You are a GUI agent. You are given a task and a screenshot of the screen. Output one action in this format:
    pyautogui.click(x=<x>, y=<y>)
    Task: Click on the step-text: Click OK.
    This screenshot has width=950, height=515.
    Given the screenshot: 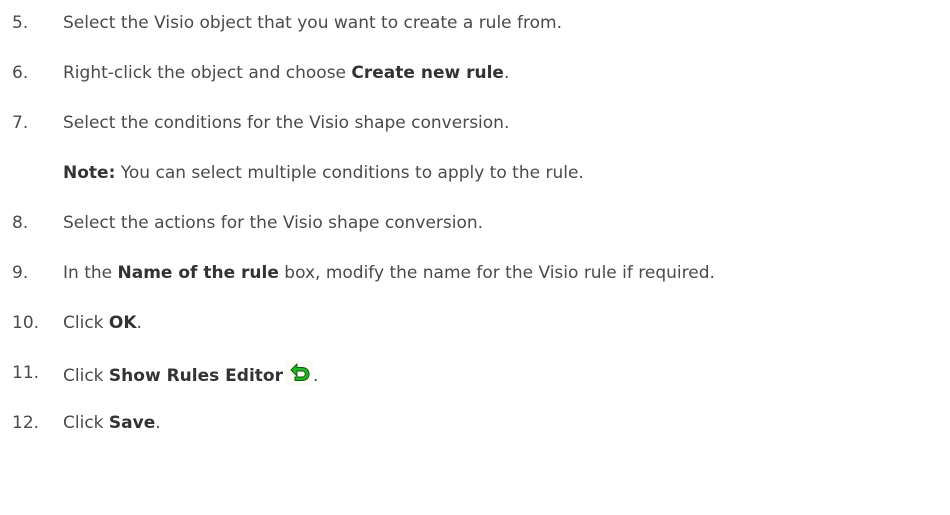 What is the action you would take?
    pyautogui.click(x=102, y=323)
    